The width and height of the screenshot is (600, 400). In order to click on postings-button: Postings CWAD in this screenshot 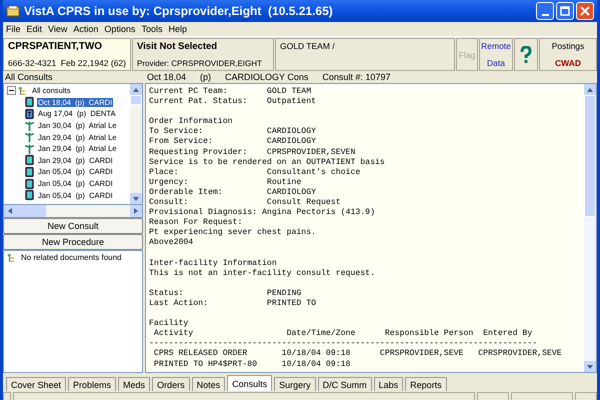, I will do `click(568, 54)`.